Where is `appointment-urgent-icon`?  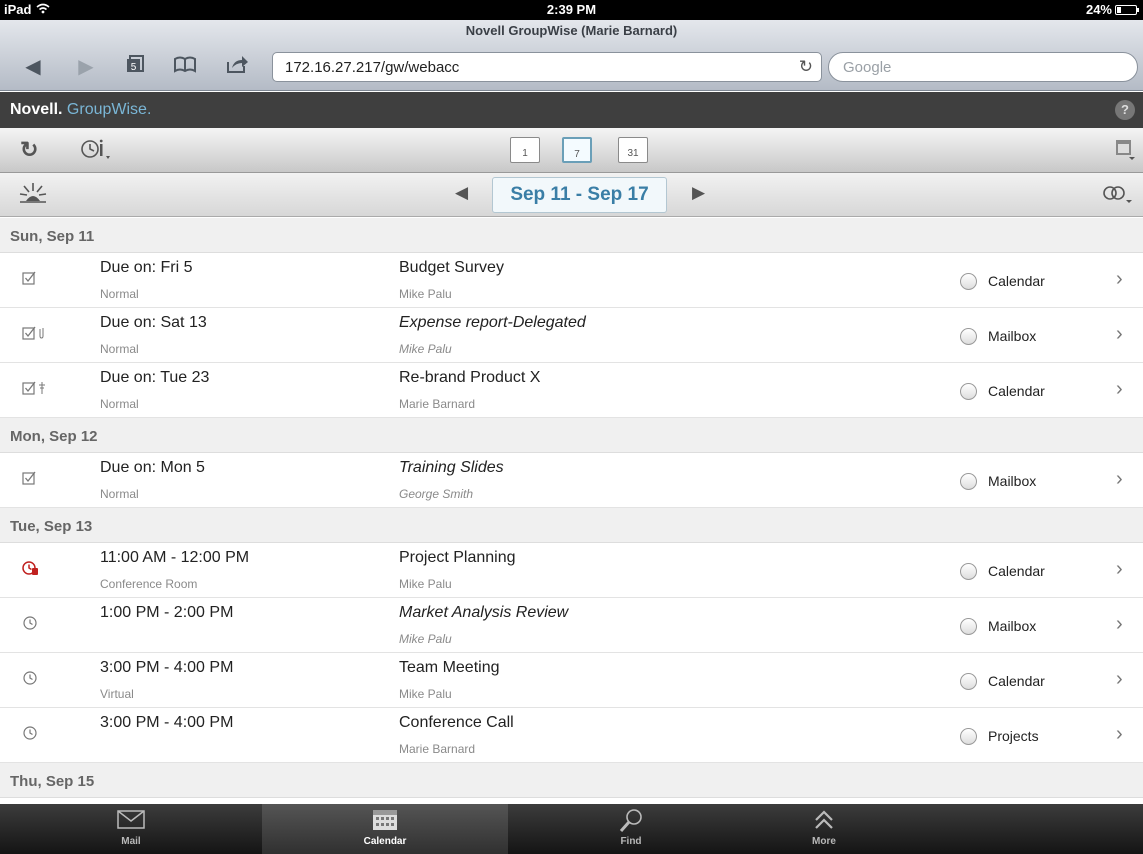
appointment-urgent-icon is located at coordinates (35, 570).